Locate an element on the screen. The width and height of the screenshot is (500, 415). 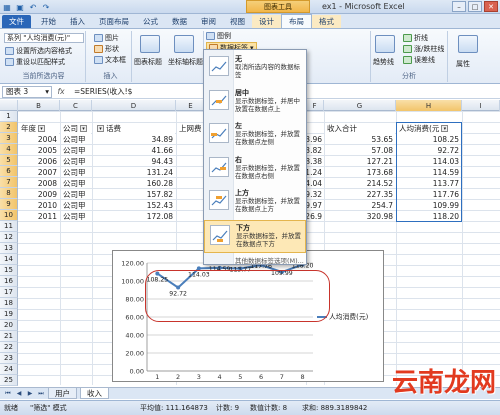
axis-title-icon is located at coordinates (184, 44).